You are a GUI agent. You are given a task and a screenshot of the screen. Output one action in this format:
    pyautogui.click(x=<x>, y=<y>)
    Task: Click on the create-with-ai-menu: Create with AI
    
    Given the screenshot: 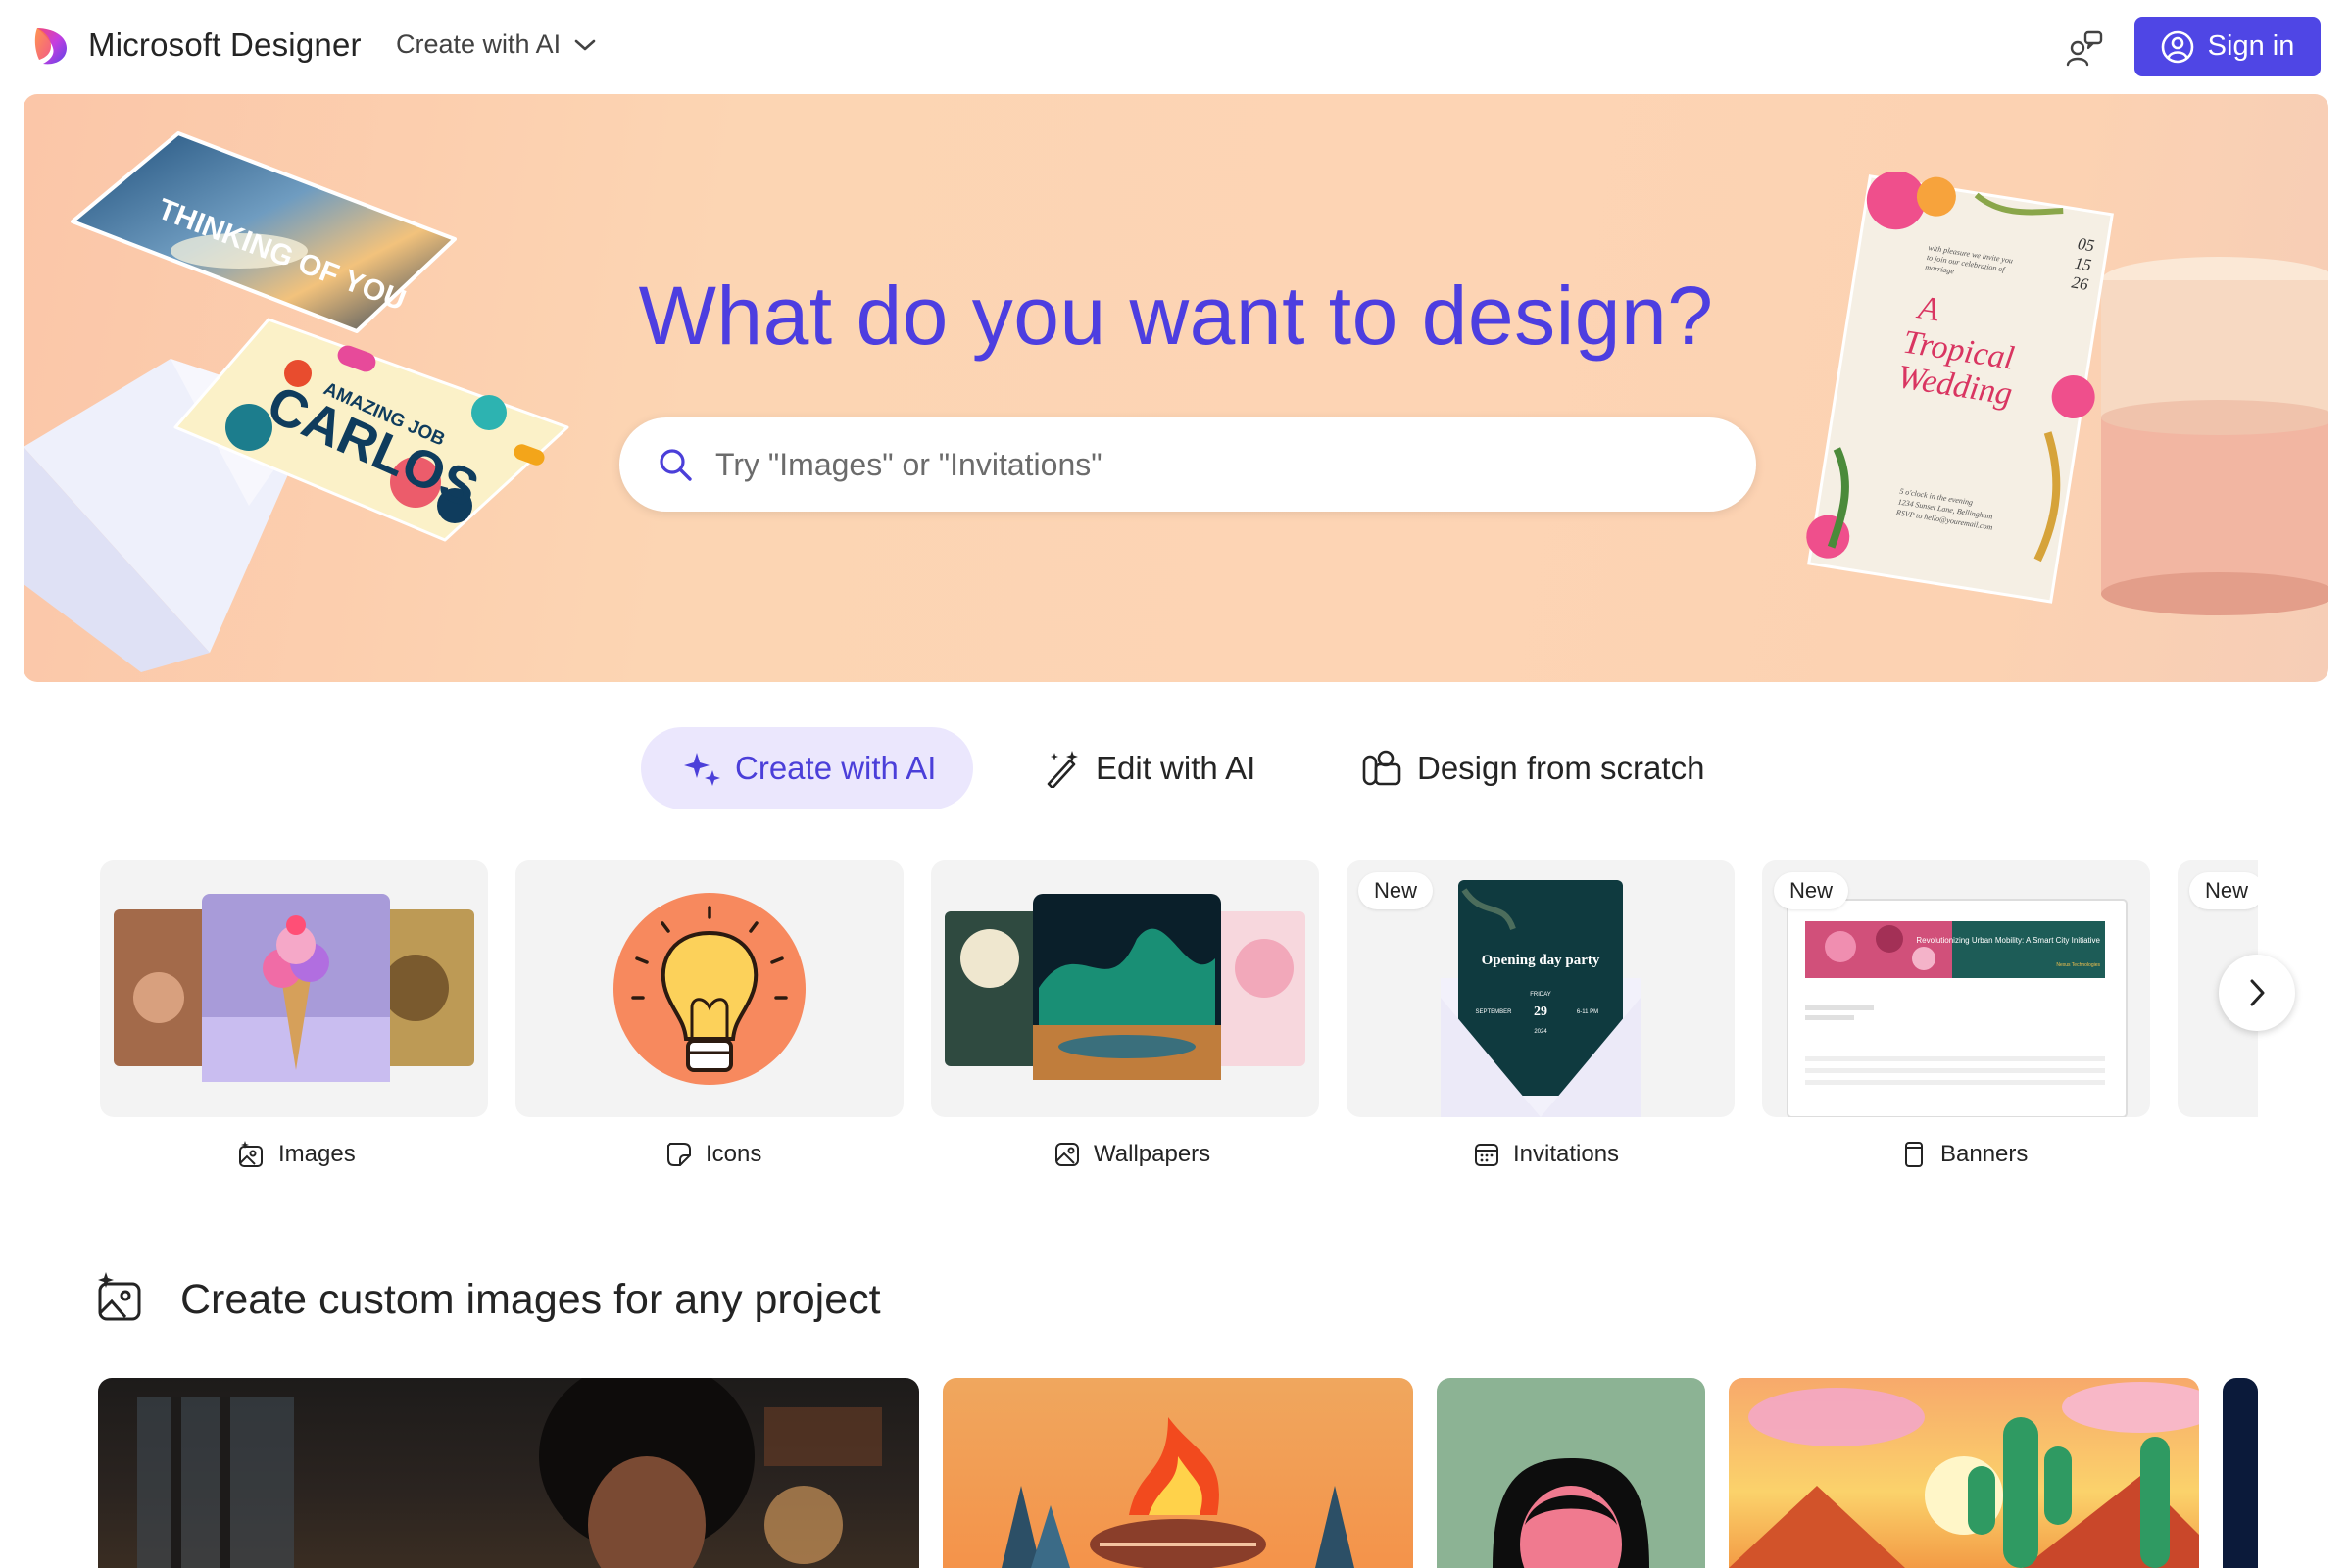 What is the action you would take?
    pyautogui.click(x=496, y=44)
    